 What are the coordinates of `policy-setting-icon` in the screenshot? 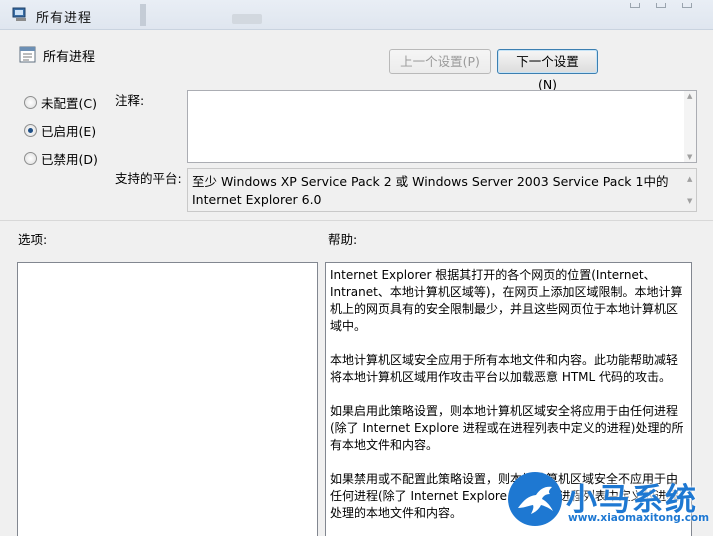 It's located at (27, 54).